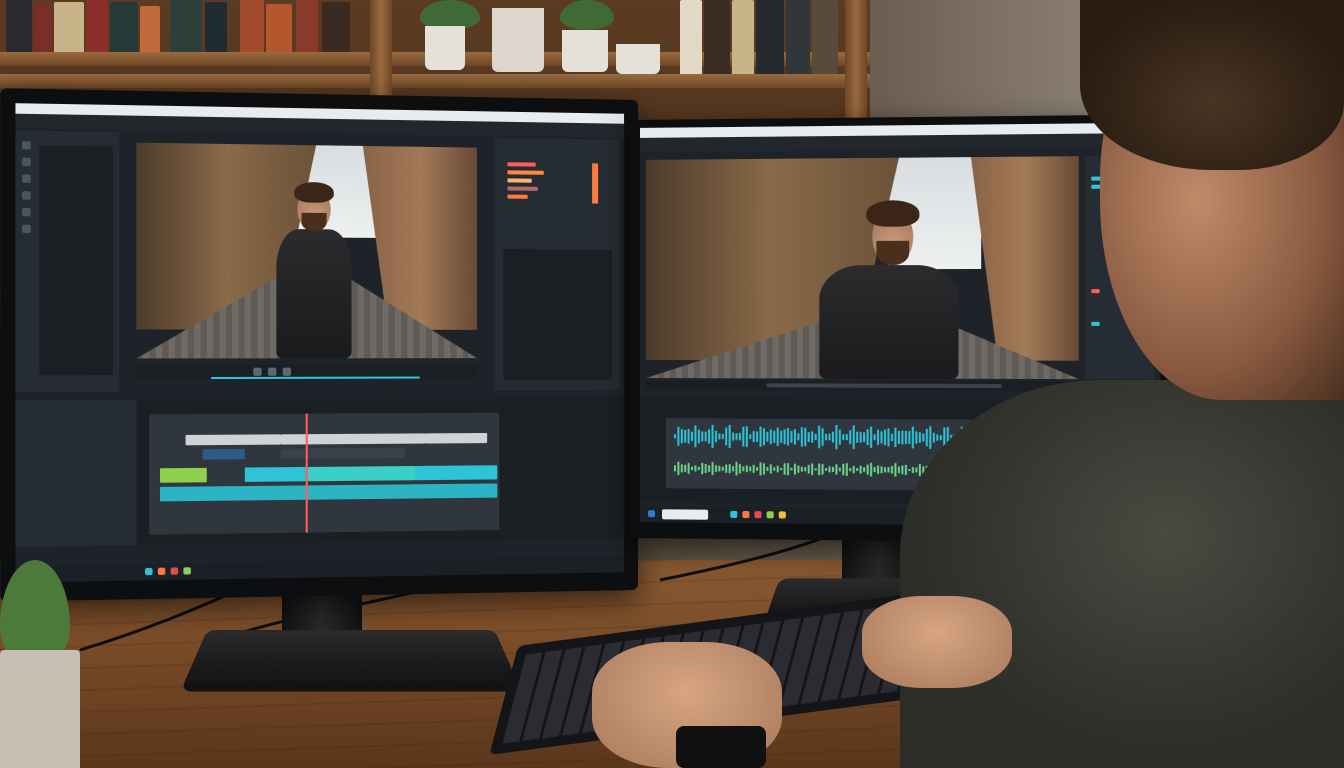 The height and width of the screenshot is (768, 1344). Describe the element at coordinates (26, 212) in the screenshot. I see `text-icon` at that location.